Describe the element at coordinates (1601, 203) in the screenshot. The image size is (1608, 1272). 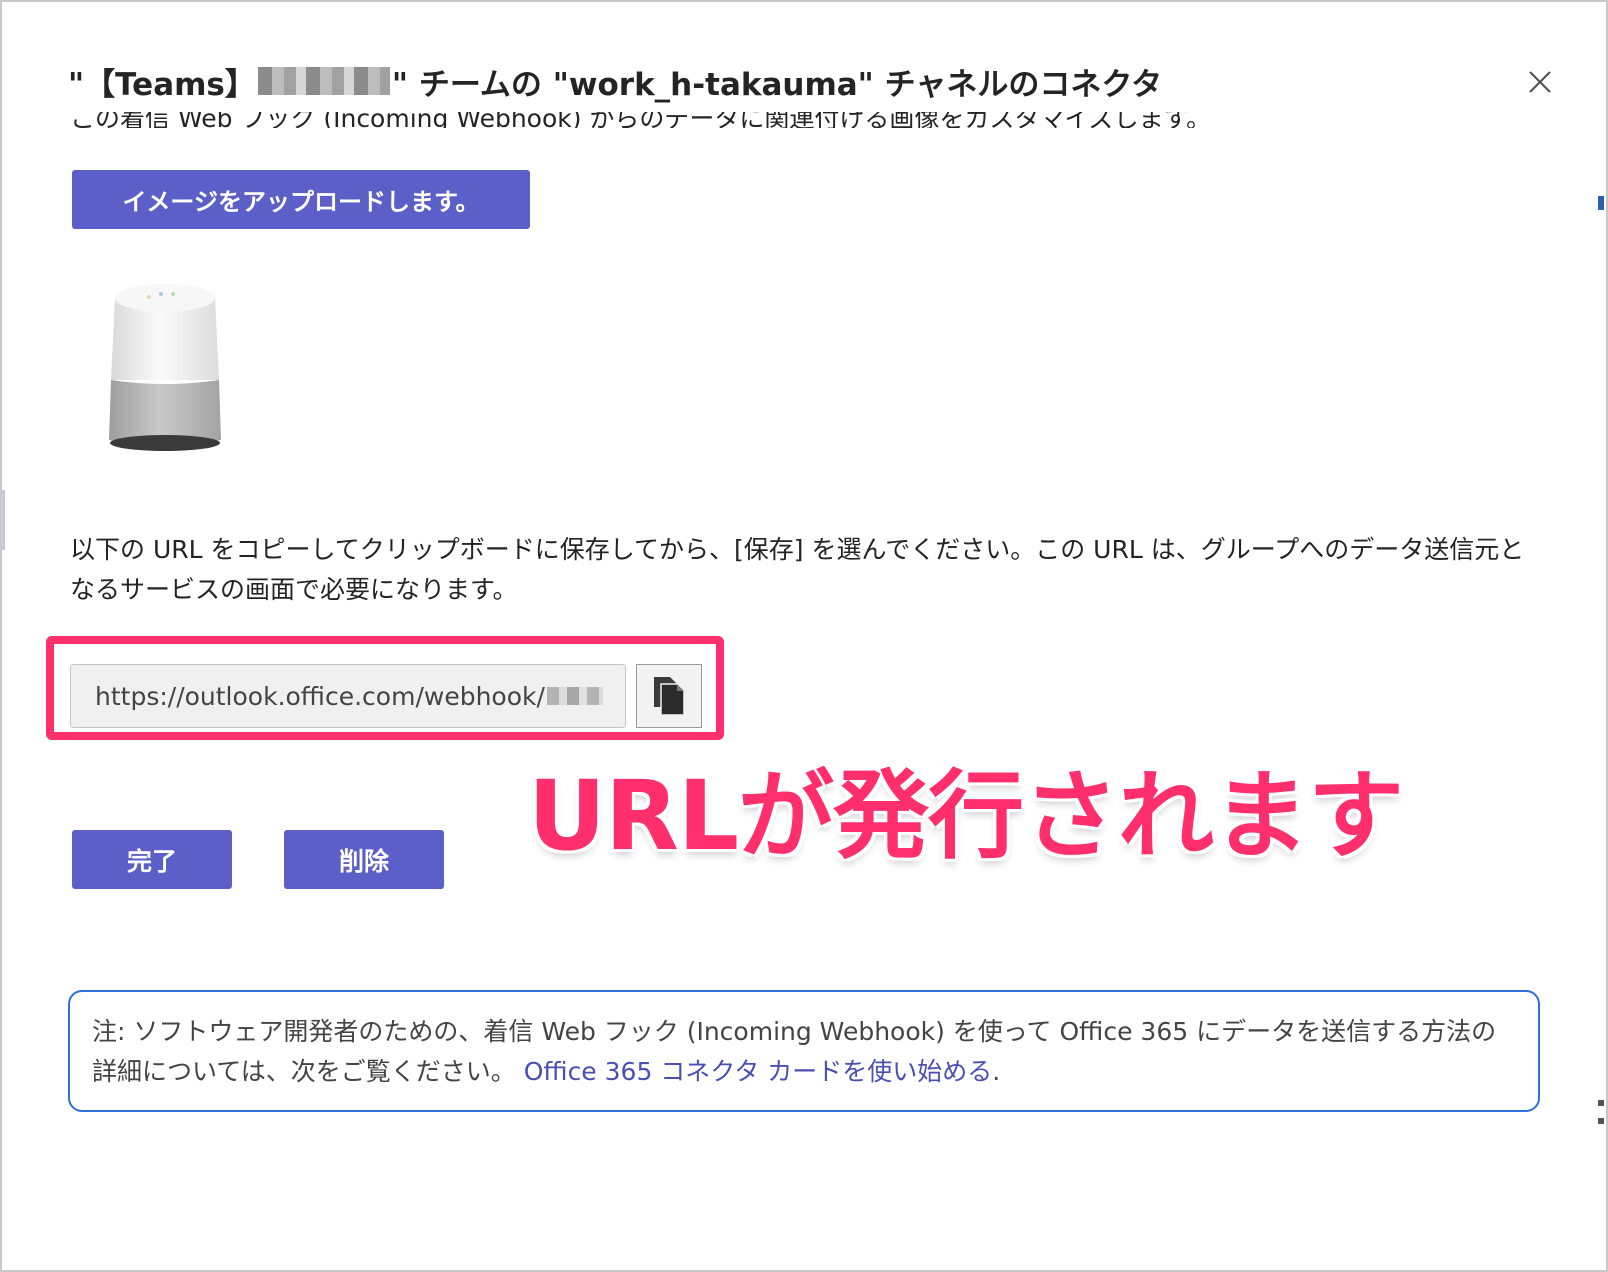
I see `side-edge-mark` at that location.